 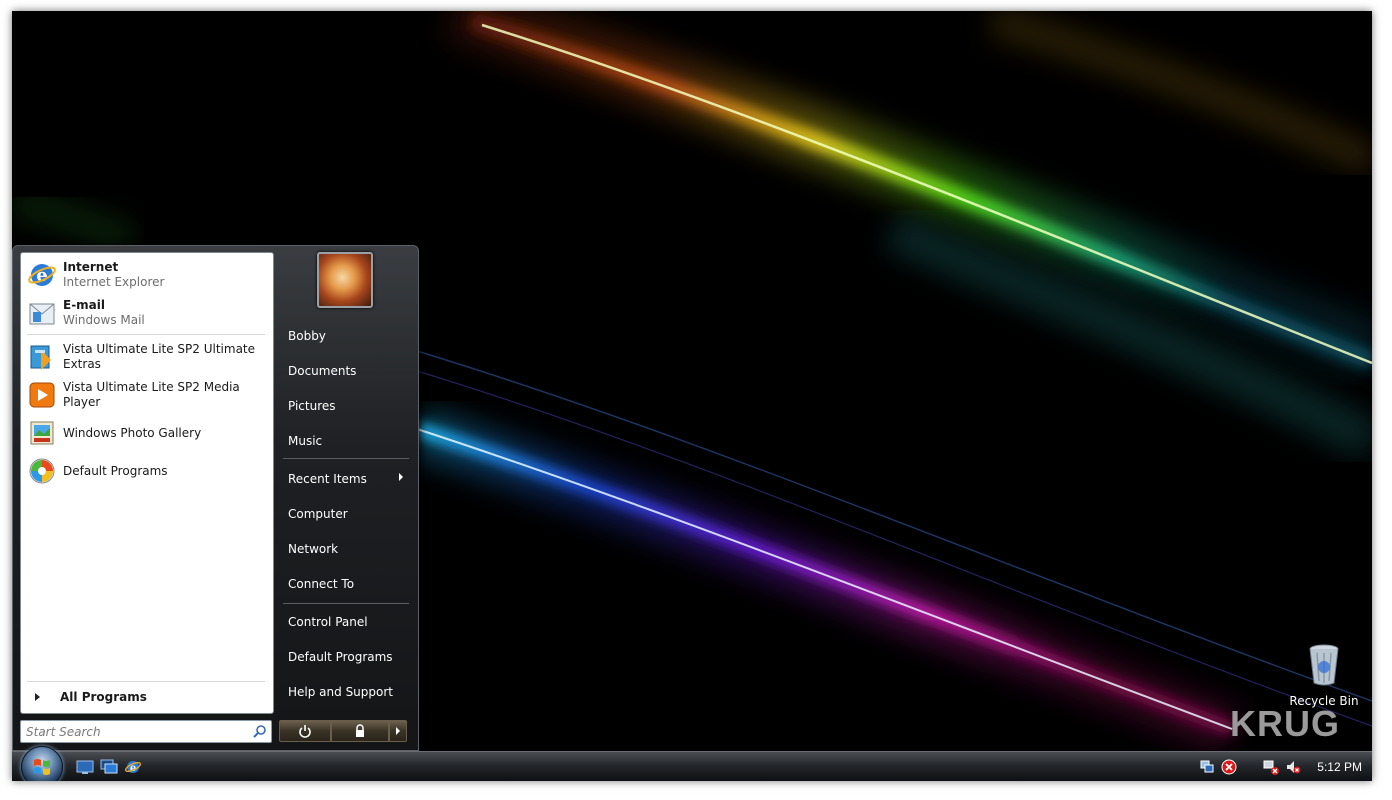 I want to click on power-icon, so click(x=305, y=731).